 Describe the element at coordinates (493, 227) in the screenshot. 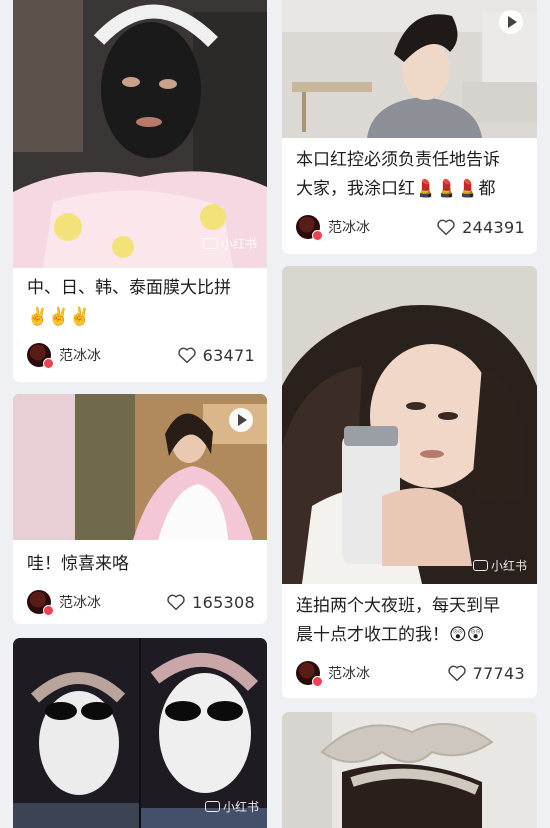

I see `like-count: 244391` at that location.